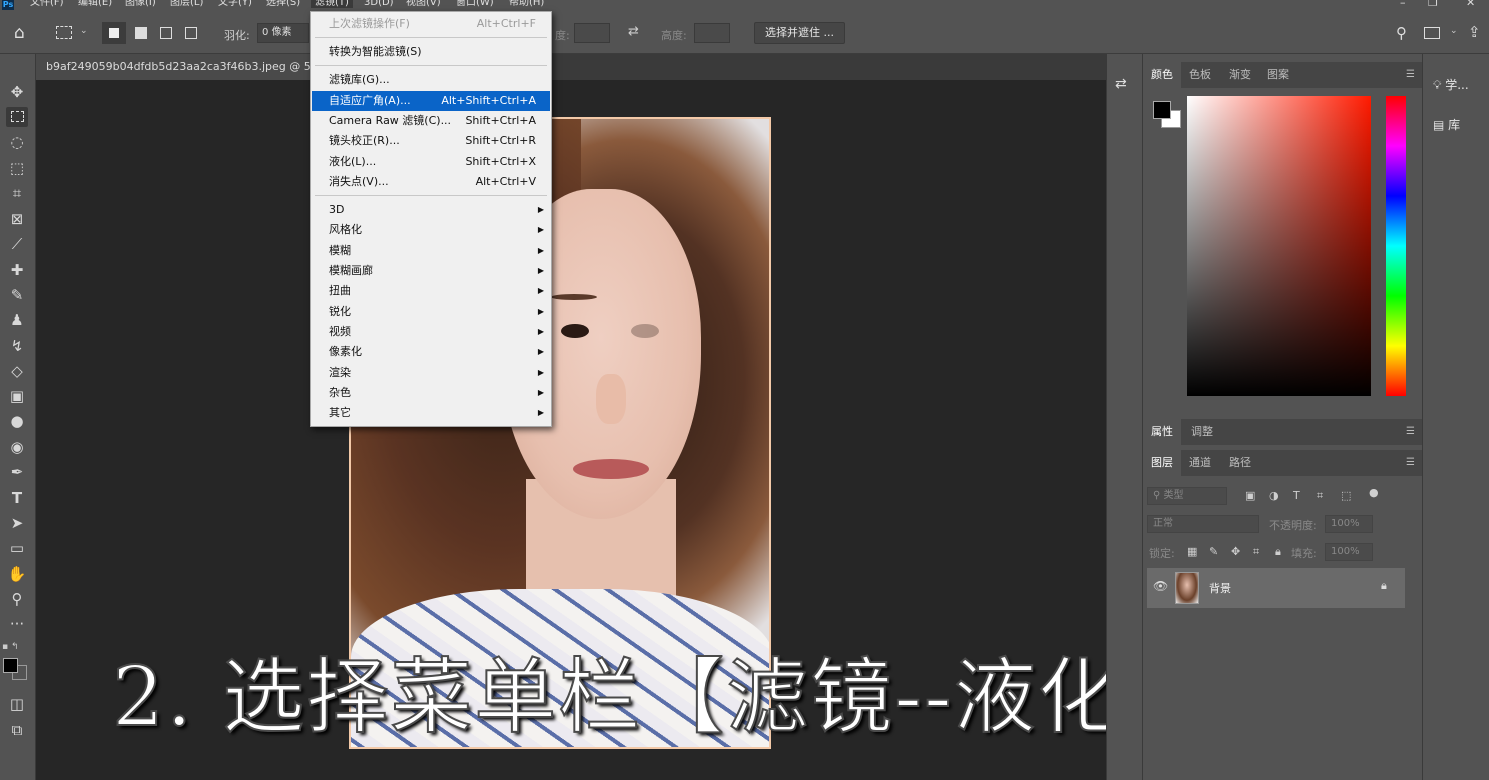 The height and width of the screenshot is (780, 1489). I want to click on gradient-tool-icon: ▣, so click(17, 396).